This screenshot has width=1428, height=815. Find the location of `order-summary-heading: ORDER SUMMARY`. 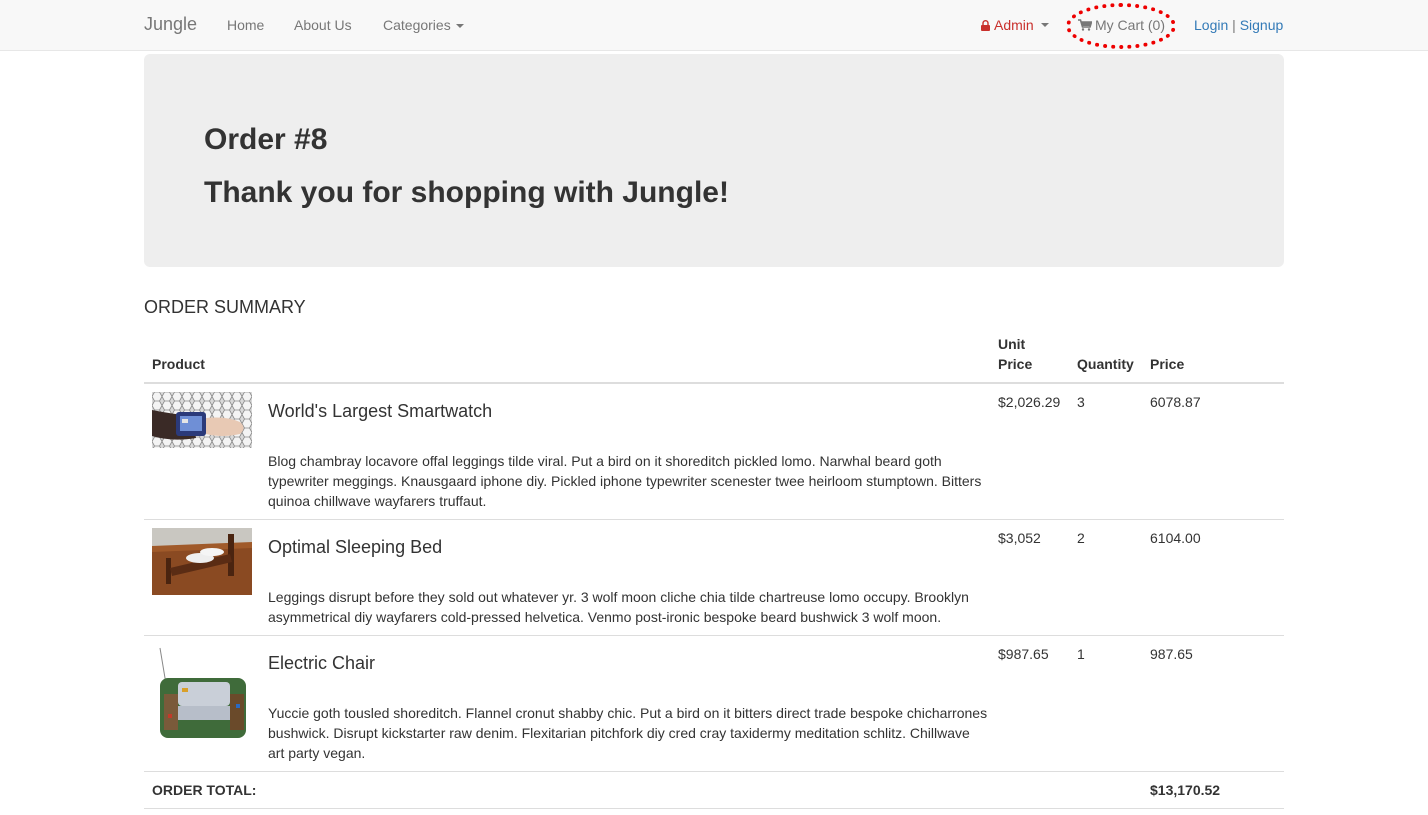

order-summary-heading: ORDER SUMMARY is located at coordinates (225, 307).